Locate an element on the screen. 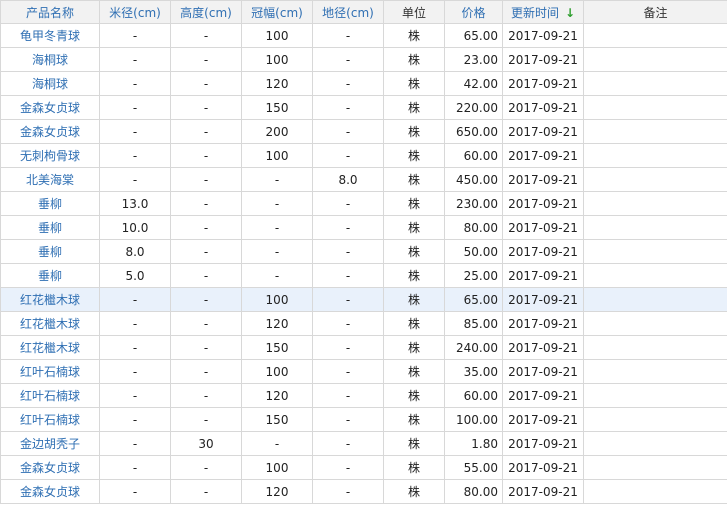 The height and width of the screenshot is (506, 727). ground-cell: 8.0 is located at coordinates (348, 179).